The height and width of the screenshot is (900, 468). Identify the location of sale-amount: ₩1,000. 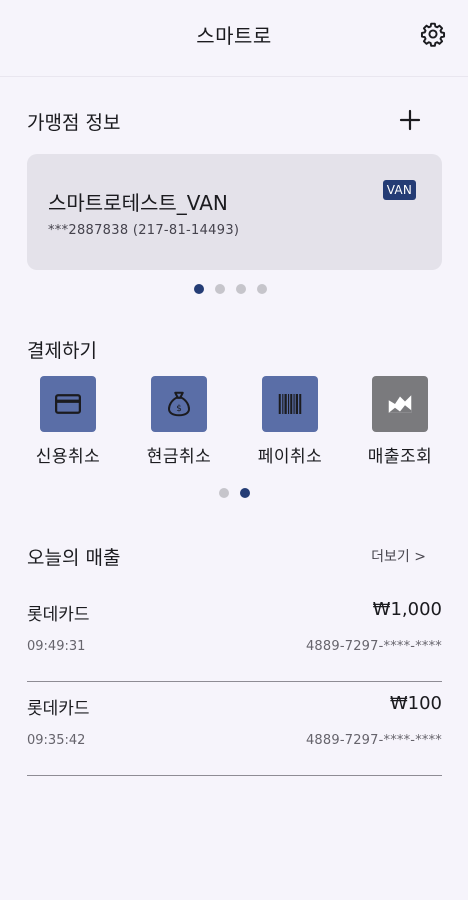
(407, 609).